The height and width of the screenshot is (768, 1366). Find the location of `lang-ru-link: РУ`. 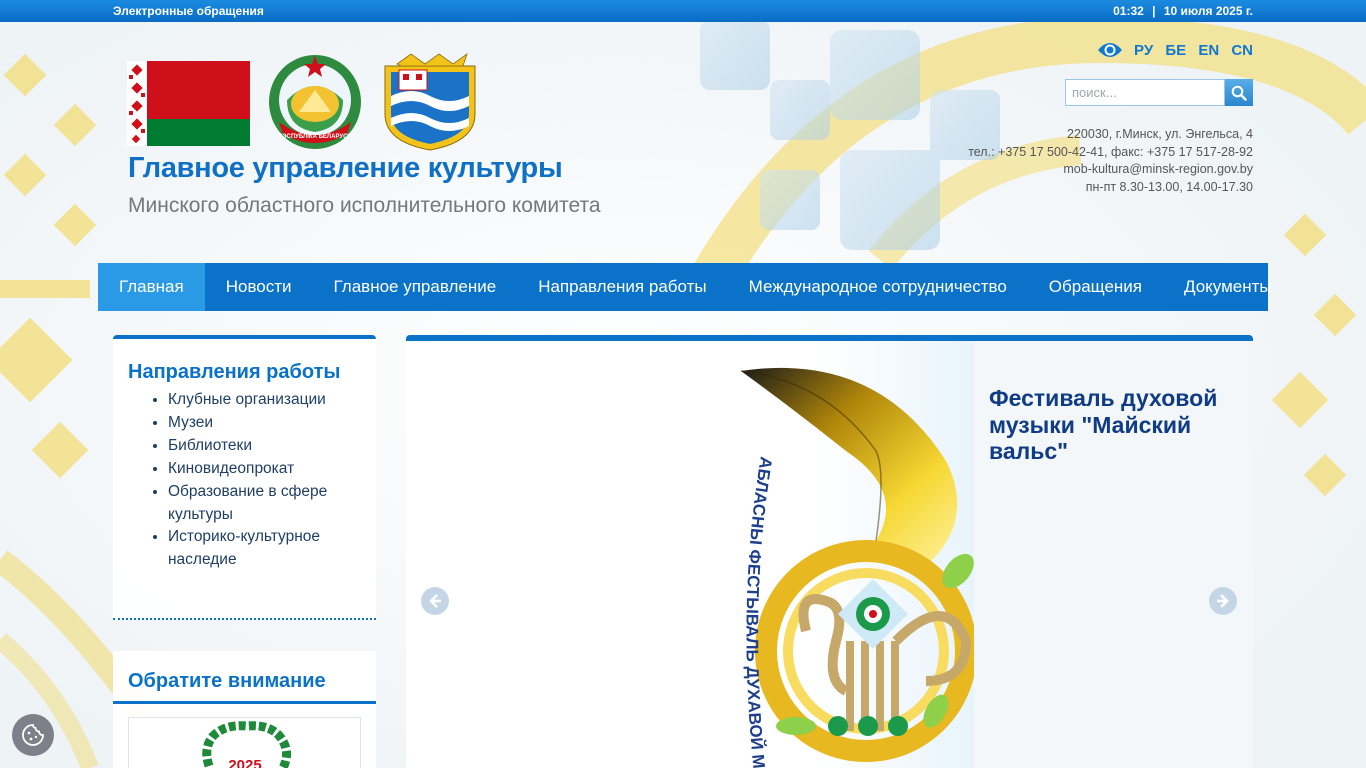

lang-ru-link: РУ is located at coordinates (1143, 50).